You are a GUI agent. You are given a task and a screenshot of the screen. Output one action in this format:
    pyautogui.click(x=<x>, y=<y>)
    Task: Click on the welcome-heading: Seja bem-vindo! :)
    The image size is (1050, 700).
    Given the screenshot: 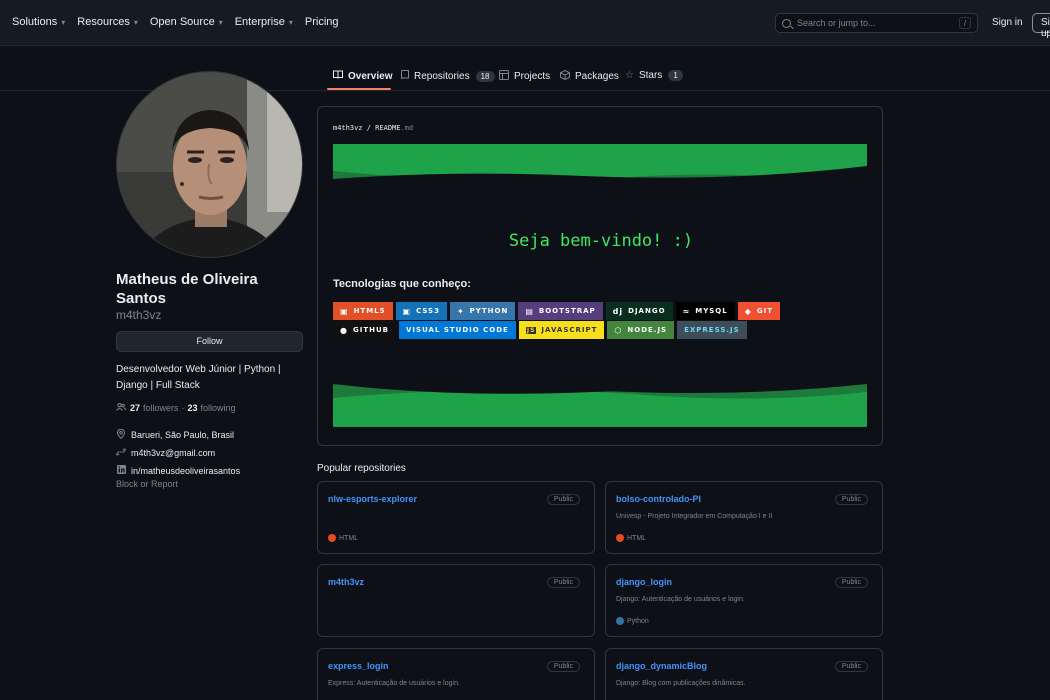 What is the action you would take?
    pyautogui.click(x=601, y=241)
    